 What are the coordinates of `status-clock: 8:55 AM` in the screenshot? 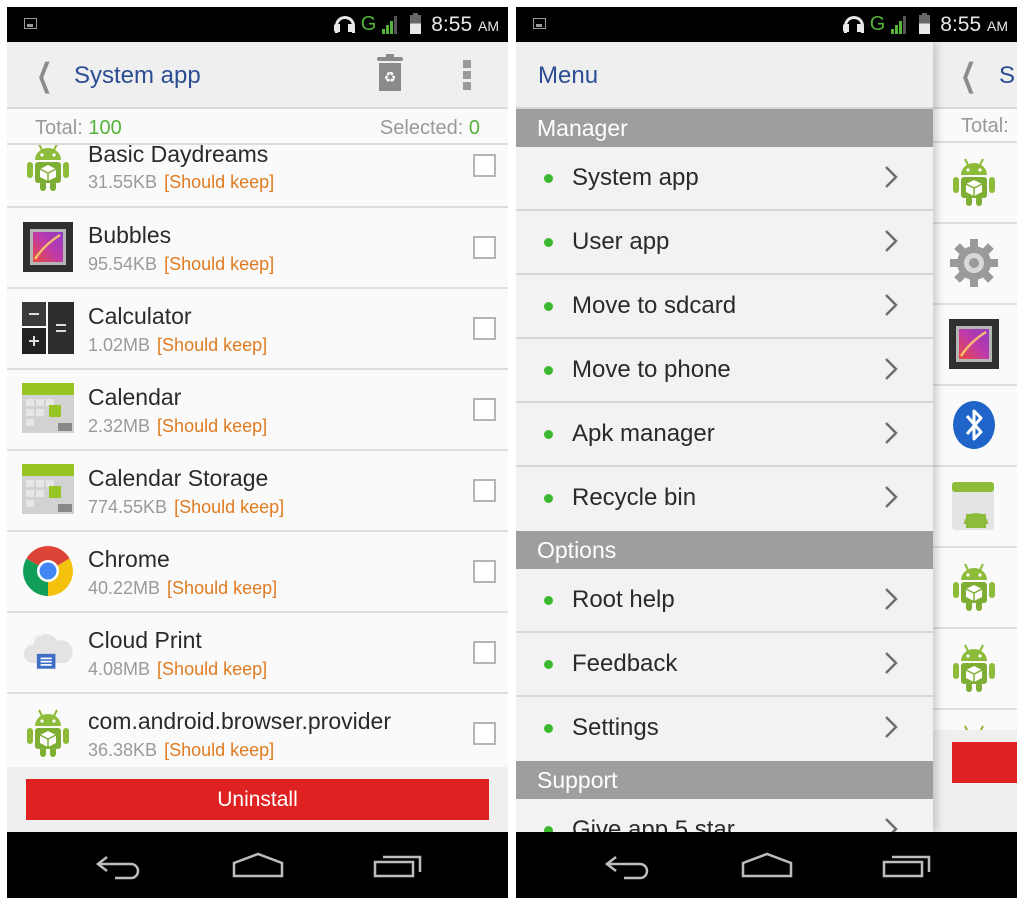 It's located at (465, 24).